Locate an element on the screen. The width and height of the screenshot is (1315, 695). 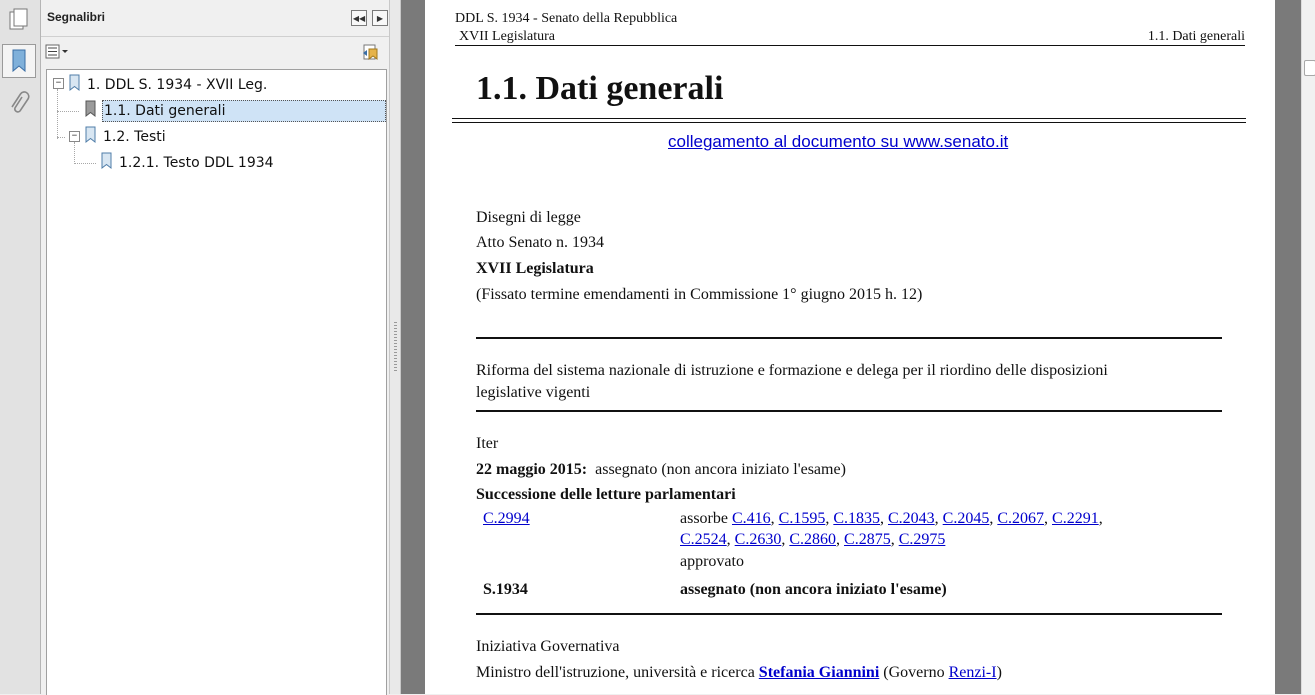
bookmarks-panel-button is located at coordinates (19, 61).